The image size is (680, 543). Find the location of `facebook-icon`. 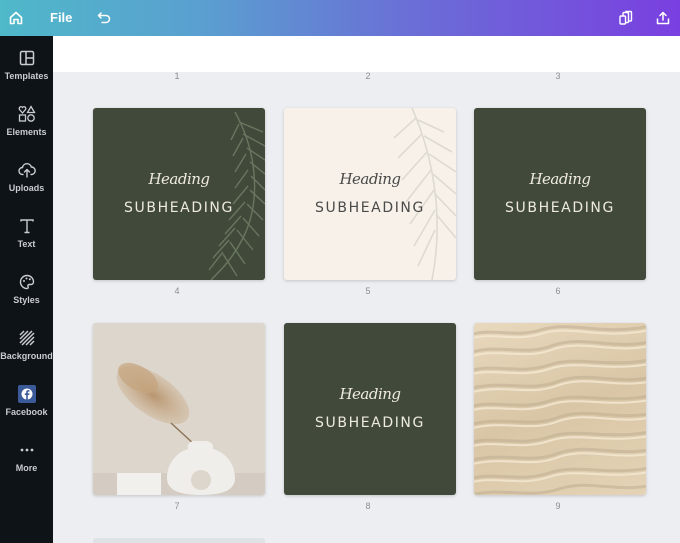

facebook-icon is located at coordinates (27, 394).